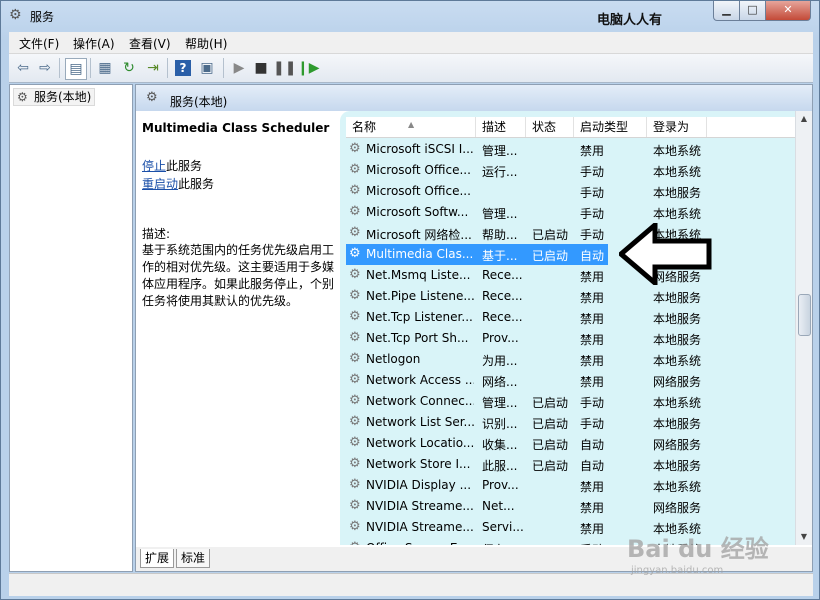 The width and height of the screenshot is (820, 600). What do you see at coordinates (804, 119) in the screenshot?
I see `scroll-up-icon: ▲` at bounding box center [804, 119].